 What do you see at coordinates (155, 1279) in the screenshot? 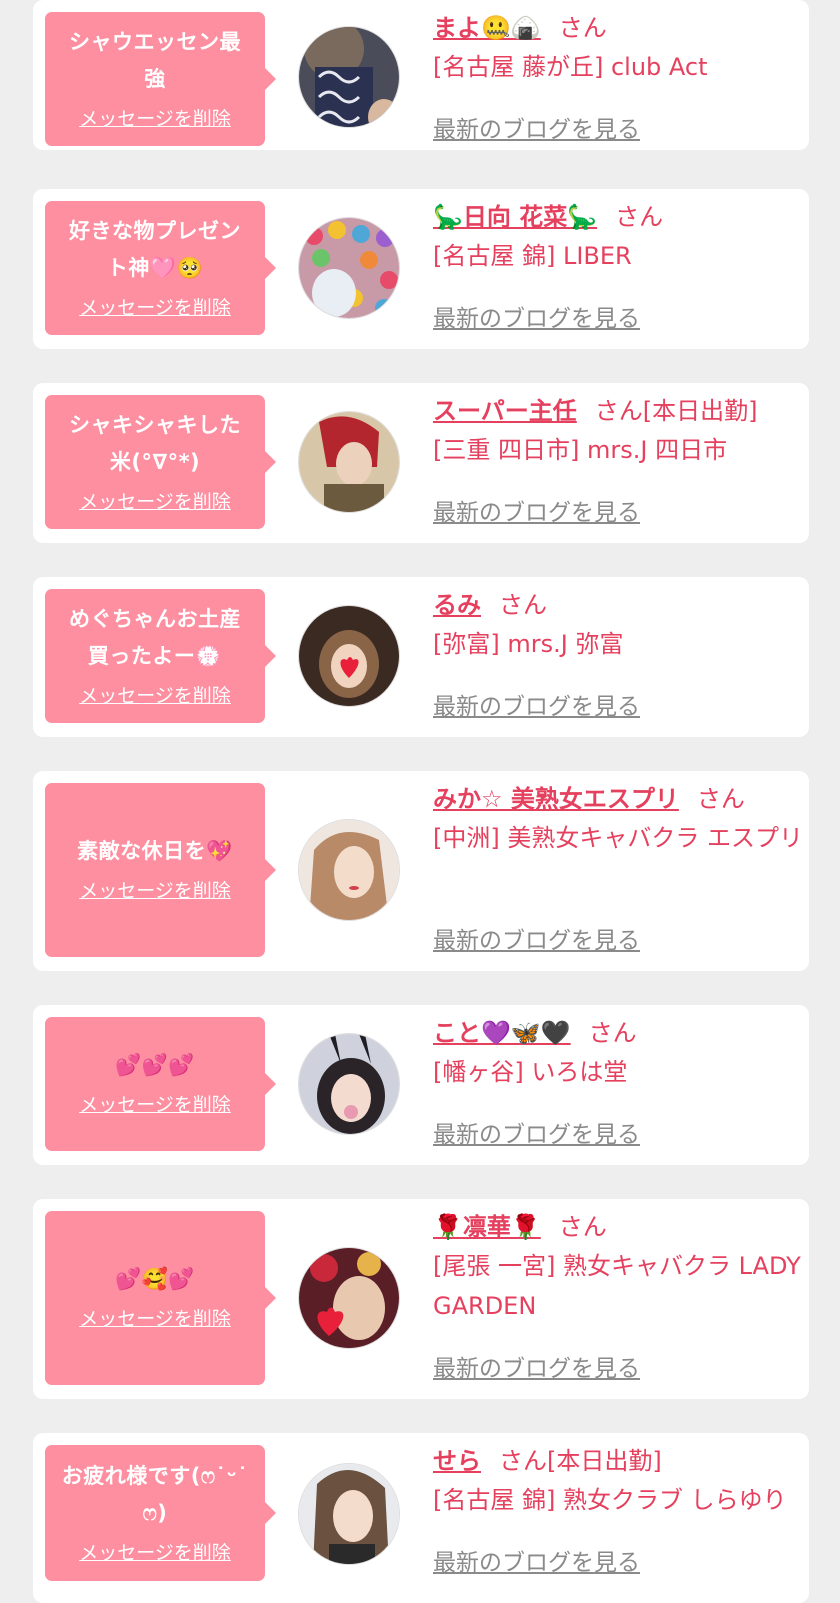
I see `message-text: 💕🥰💕` at bounding box center [155, 1279].